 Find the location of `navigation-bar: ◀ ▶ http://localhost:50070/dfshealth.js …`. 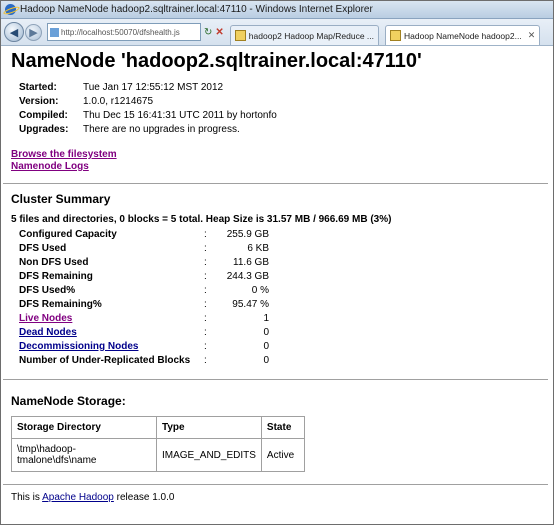

navigation-bar: ◀ ▶ http://localhost:50070/dfshealth.js … is located at coordinates (277, 32).